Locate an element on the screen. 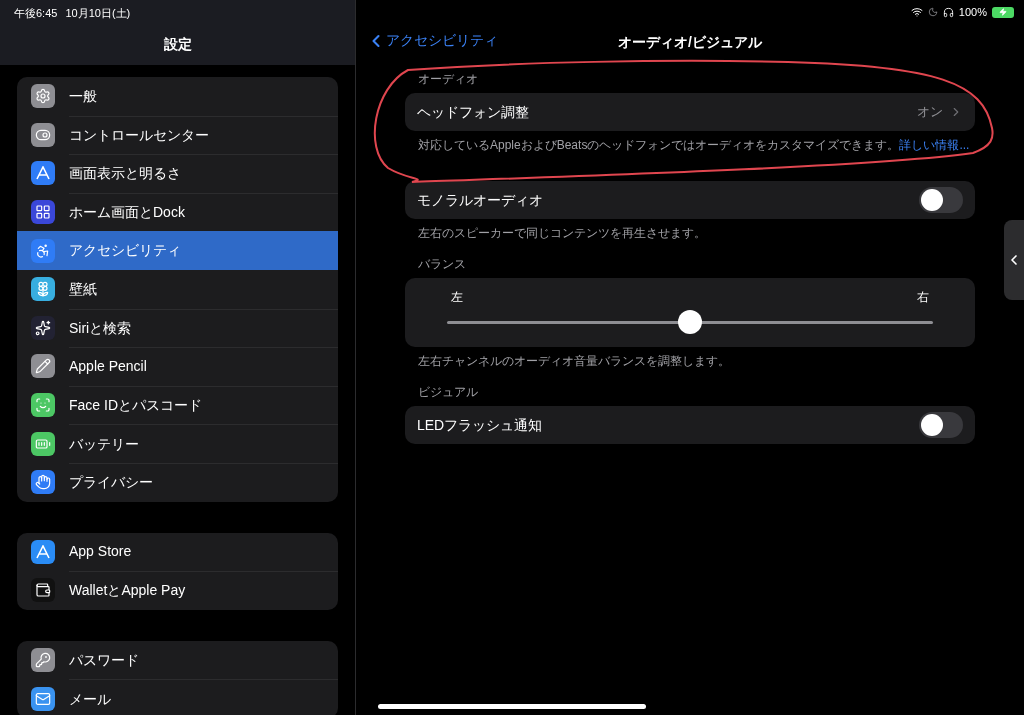  item-label: Siriと検索 is located at coordinates (100, 328).